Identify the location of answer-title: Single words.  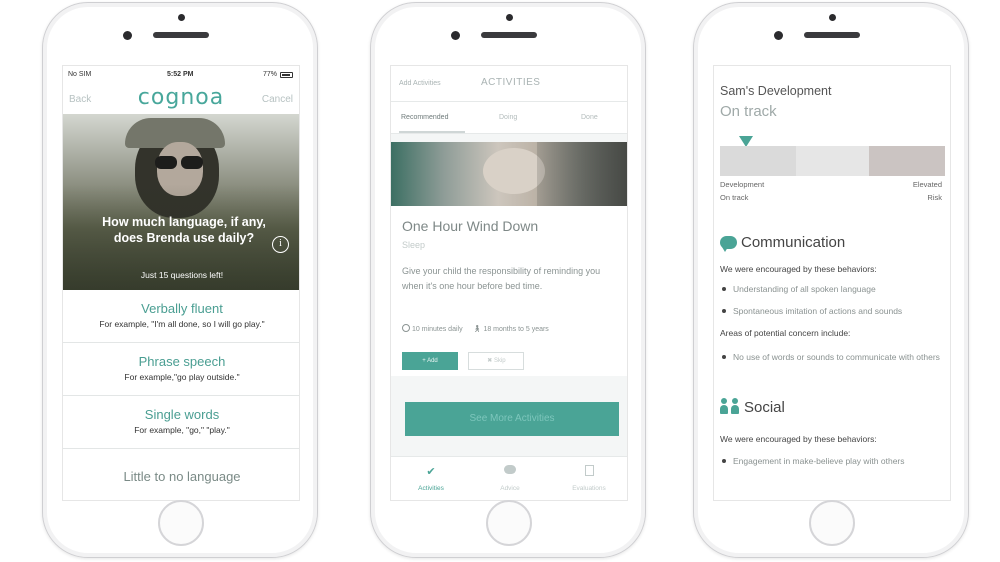
(182, 414).